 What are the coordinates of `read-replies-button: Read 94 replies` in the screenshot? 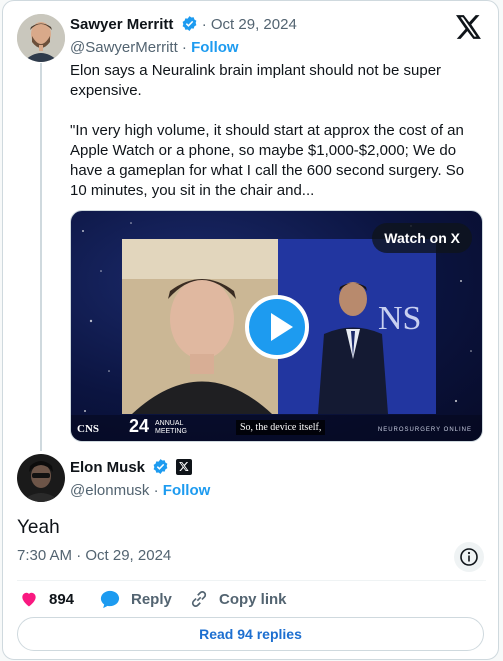 It's located at (250, 634).